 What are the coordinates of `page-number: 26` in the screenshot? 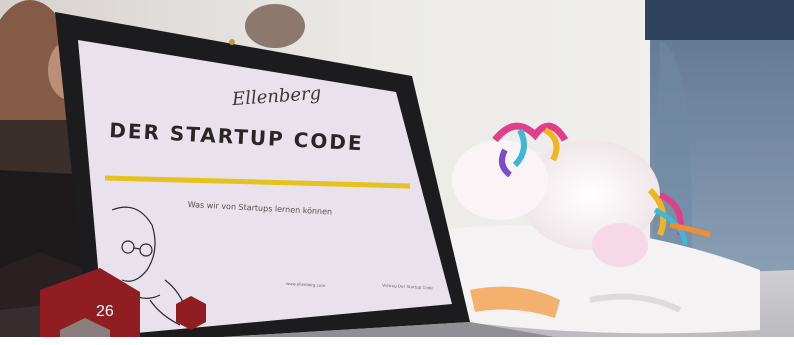 It's located at (105, 311).